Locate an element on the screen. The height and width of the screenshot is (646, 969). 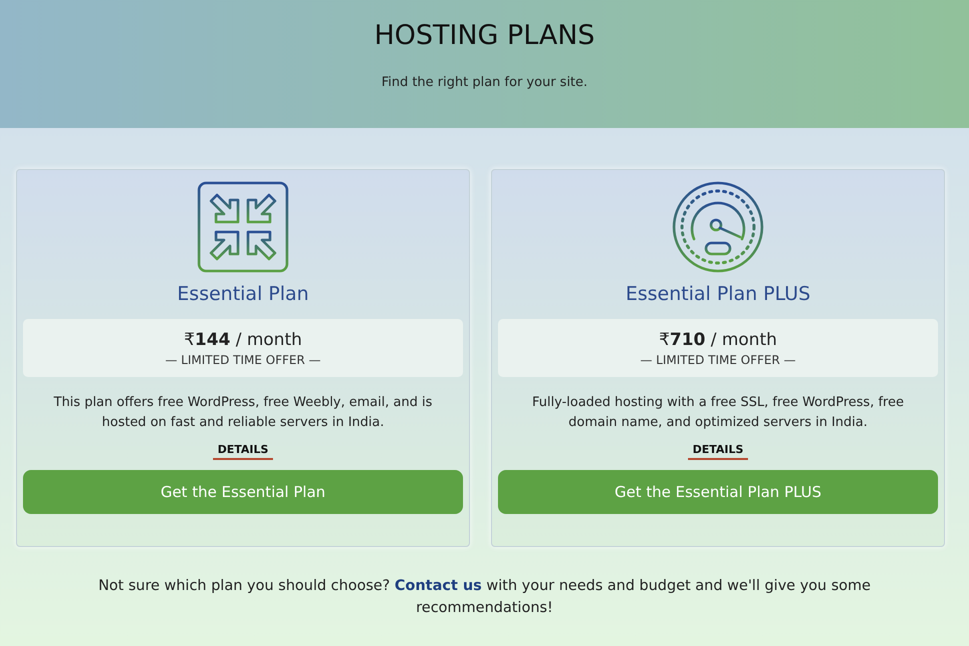
plan-name: Essential Plan PLUS is located at coordinates (718, 294).